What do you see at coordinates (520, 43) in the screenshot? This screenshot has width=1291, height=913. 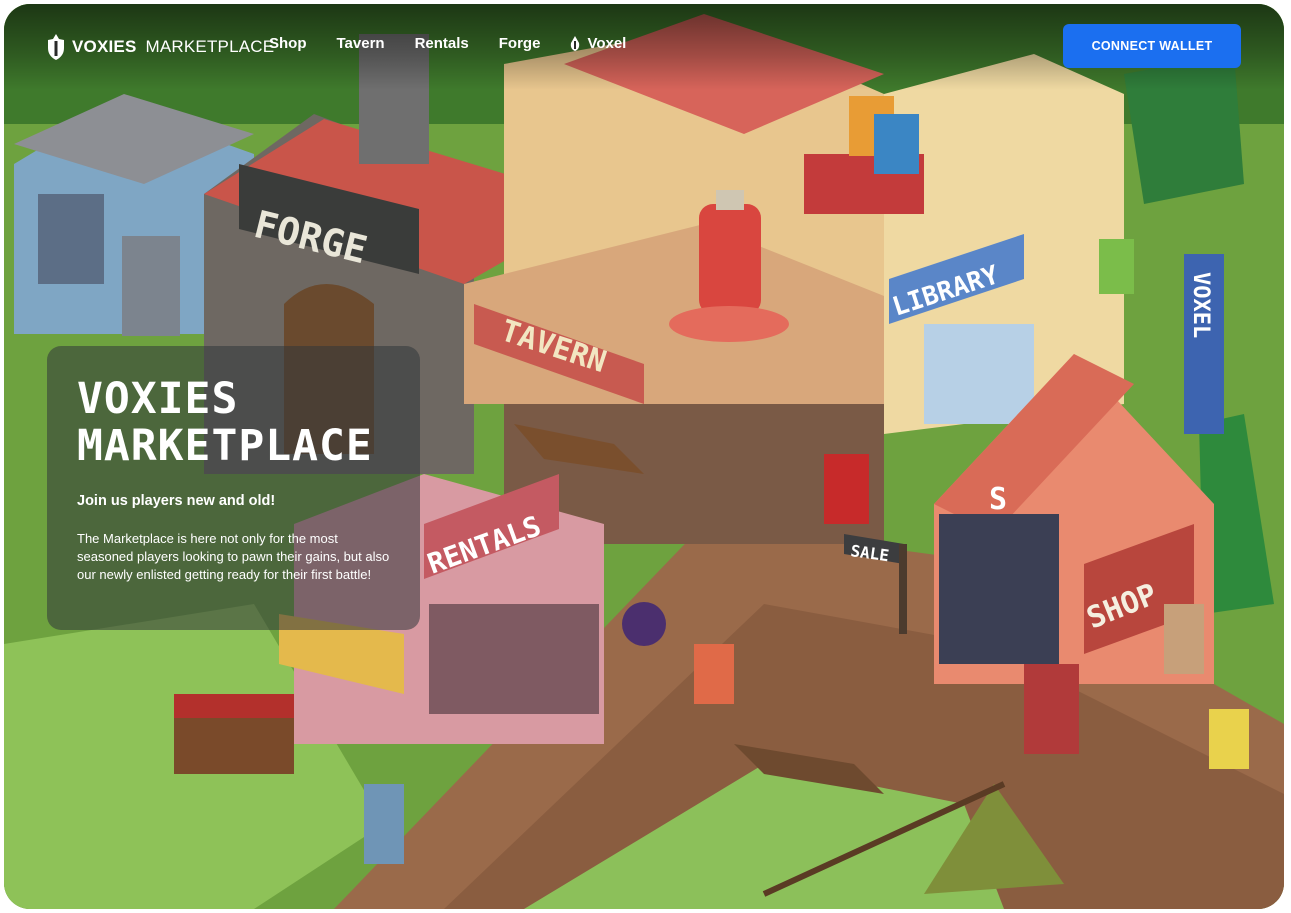 I see `nav-forge: Forge` at bounding box center [520, 43].